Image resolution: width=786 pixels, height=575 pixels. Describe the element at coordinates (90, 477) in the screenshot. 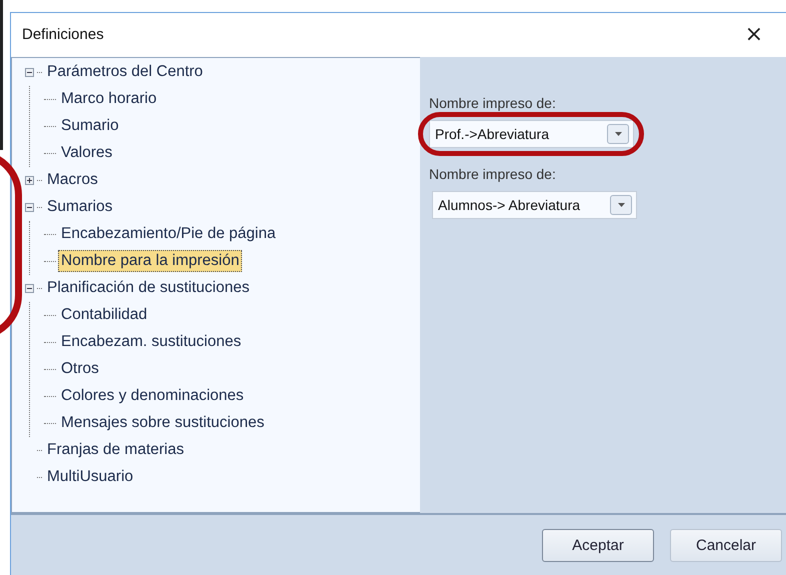

I see `tree-item: MultiUsuario` at that location.